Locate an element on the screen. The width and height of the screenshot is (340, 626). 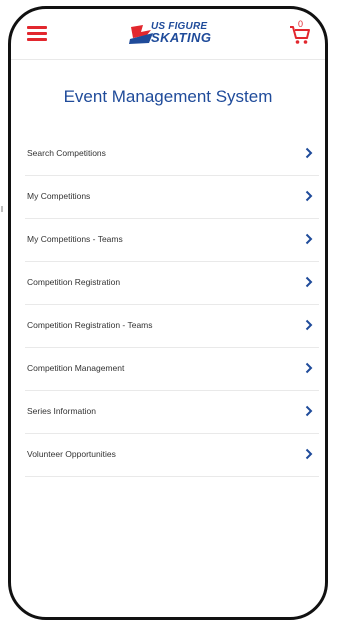
menu-item-label: Series Information is located at coordinates (61, 411).